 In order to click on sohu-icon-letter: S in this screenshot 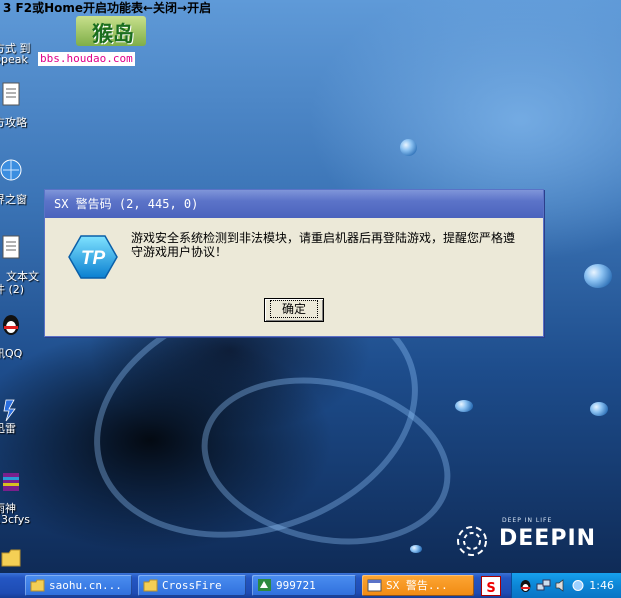, I will do `click(491, 588)`.